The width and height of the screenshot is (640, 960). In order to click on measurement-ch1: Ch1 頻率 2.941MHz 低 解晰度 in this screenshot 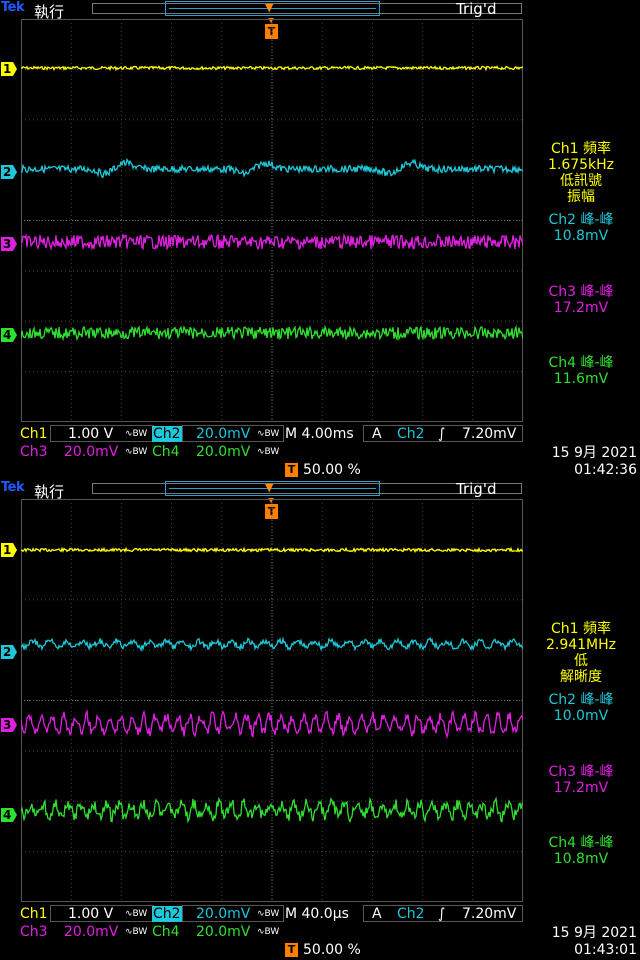, I will do `click(581, 653)`.